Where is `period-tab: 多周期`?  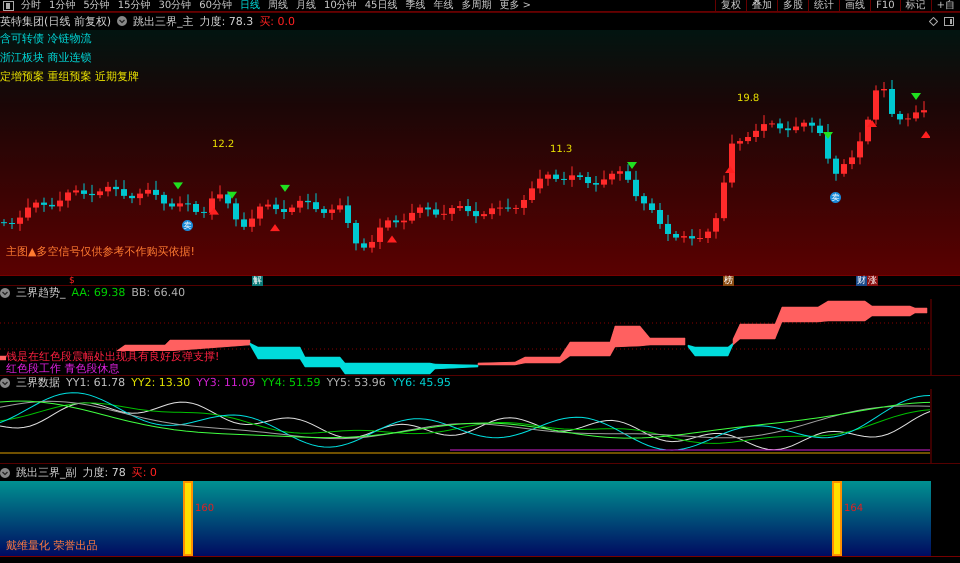 period-tab: 多周期 is located at coordinates (476, 5).